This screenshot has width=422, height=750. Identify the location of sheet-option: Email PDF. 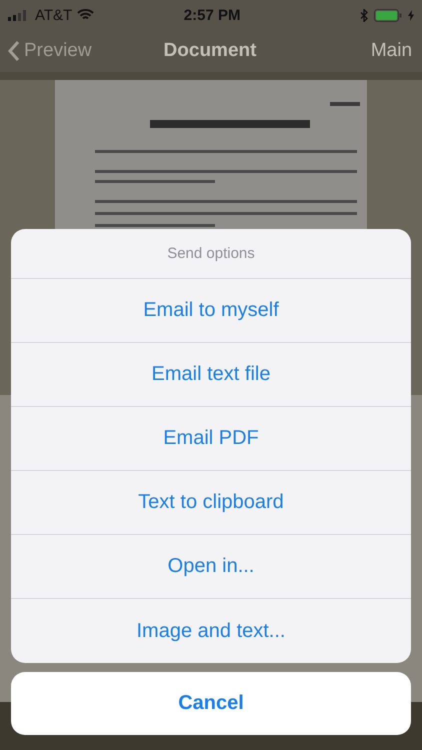
(211, 439).